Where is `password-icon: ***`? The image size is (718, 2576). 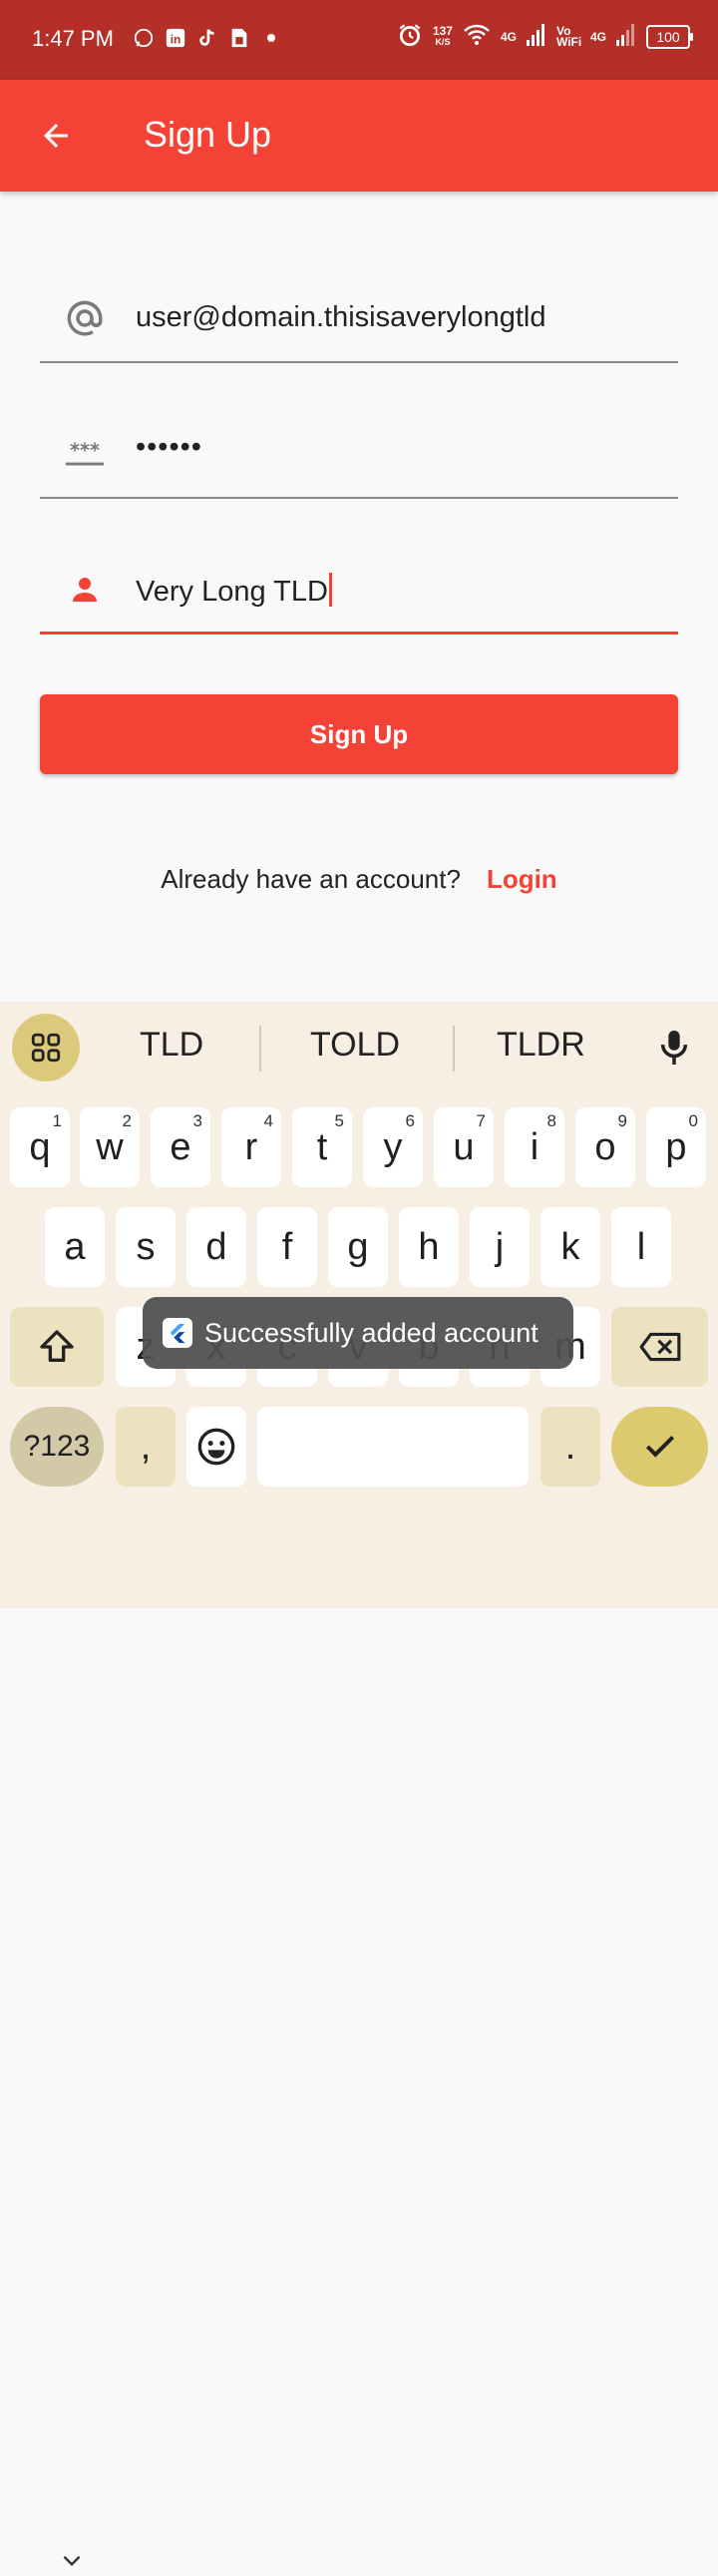
password-icon: *** is located at coordinates (85, 454).